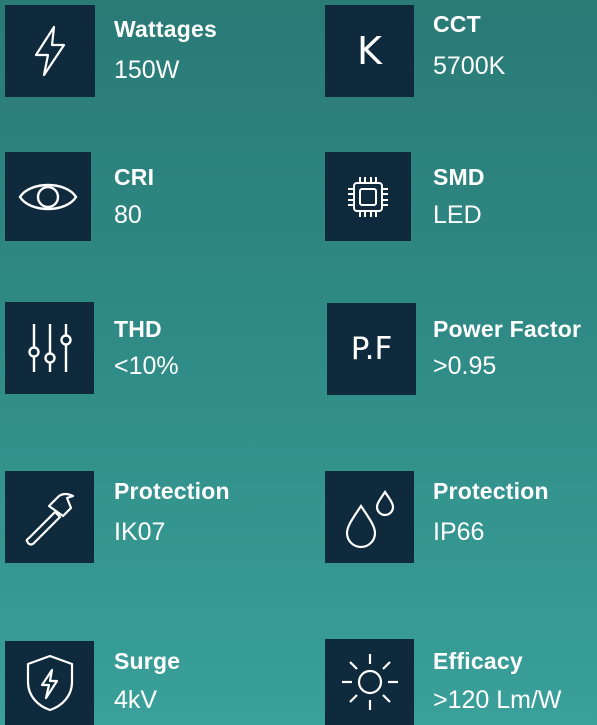 This screenshot has width=597, height=725. What do you see at coordinates (478, 661) in the screenshot?
I see `spec-label: Efficacy` at bounding box center [478, 661].